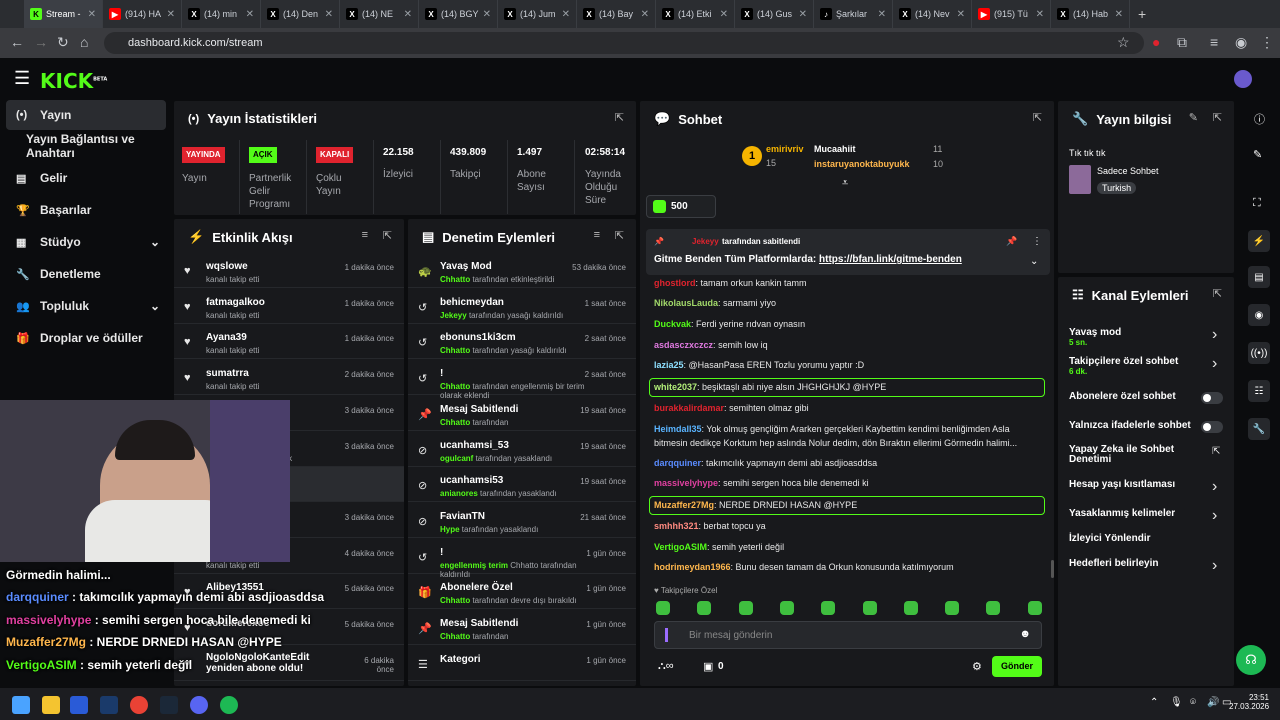  I want to click on browser-tab: ♪ Şarkılar ✕, so click(853, 14).